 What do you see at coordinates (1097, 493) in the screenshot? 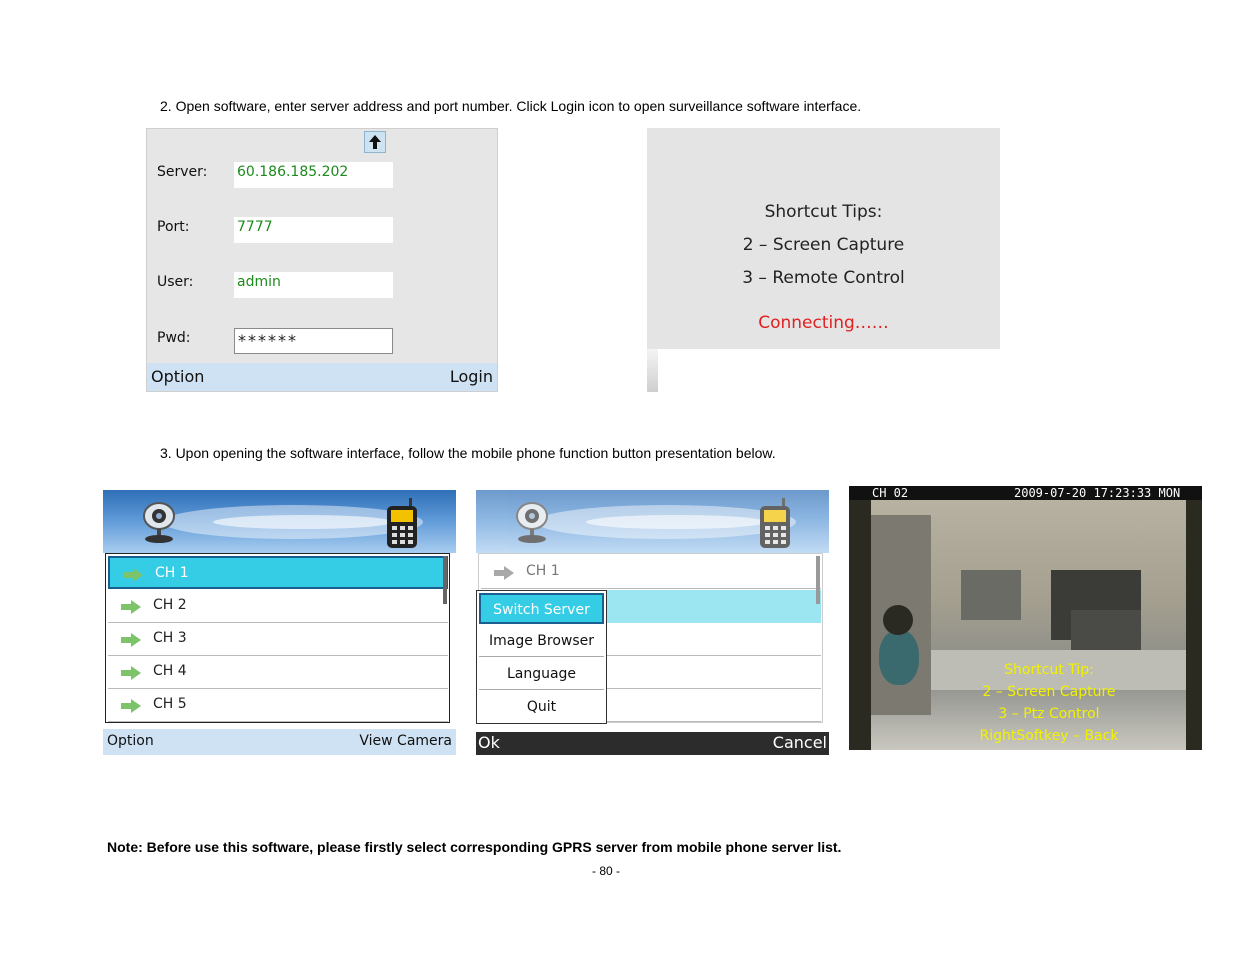
I see `camera-datetime: 2009-07-20 17:23:33 MON` at bounding box center [1097, 493].